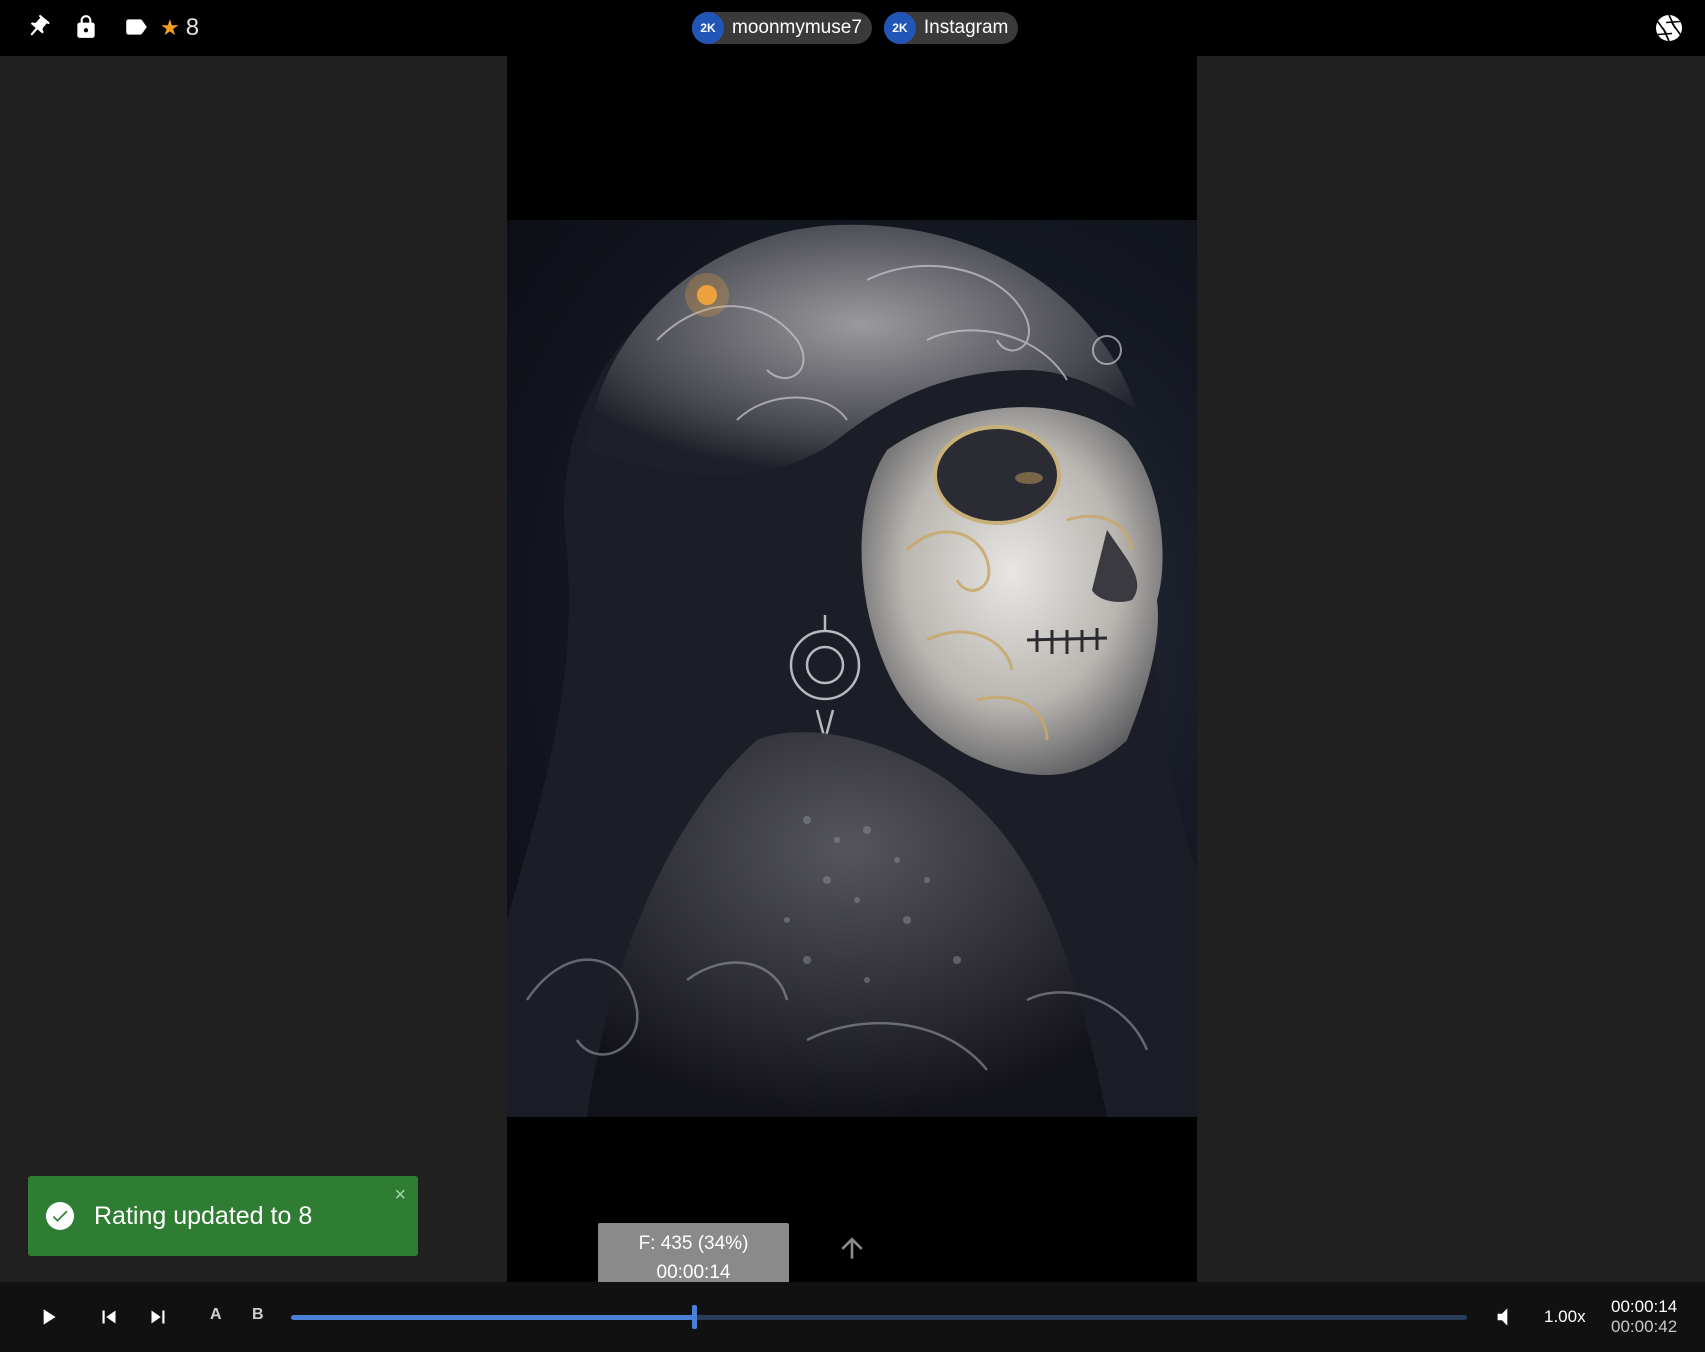 The height and width of the screenshot is (1352, 1705). I want to click on success-toast: Rating updated to 8 ×, so click(223, 1216).